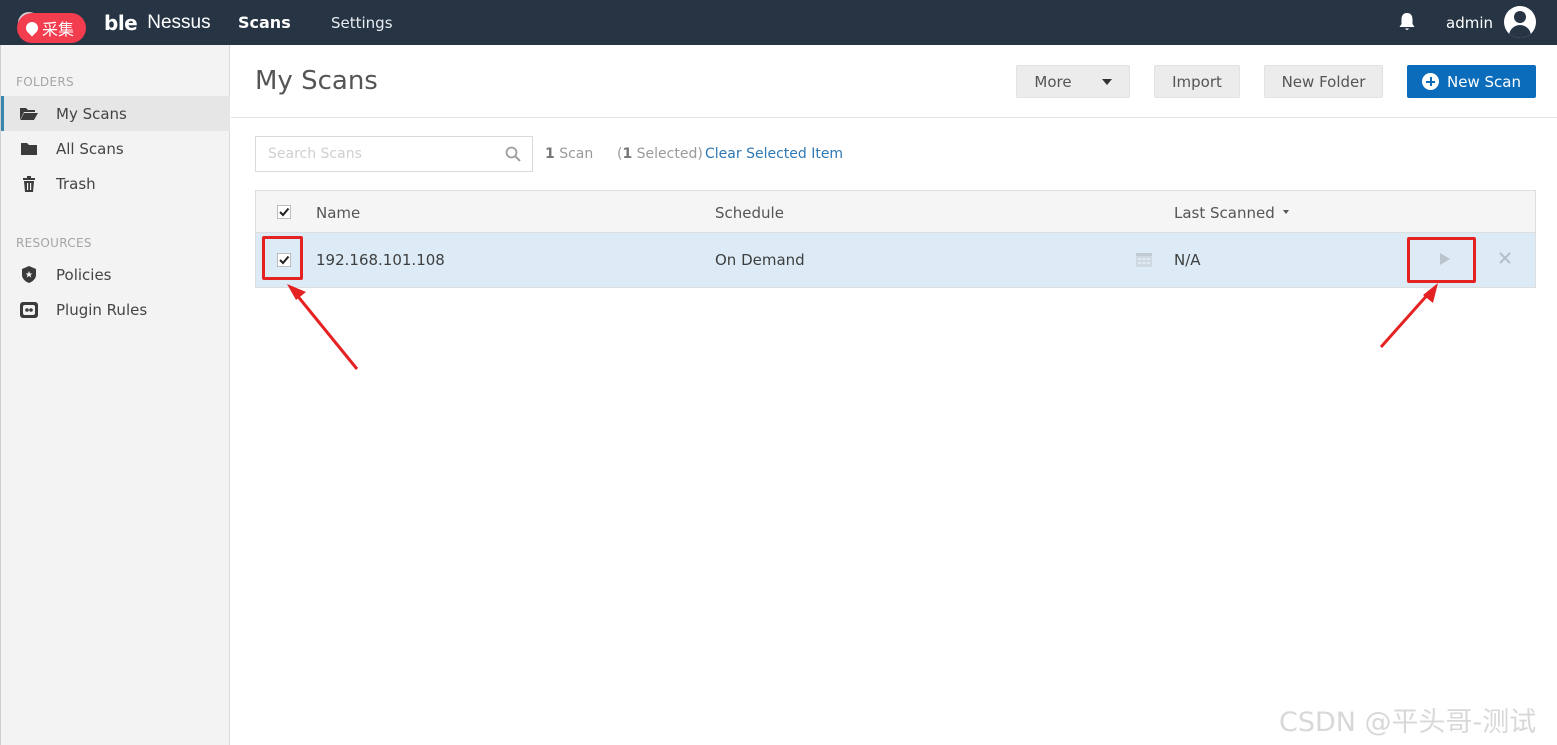  I want to click on new-scan-button: New Scan, so click(1471, 81).